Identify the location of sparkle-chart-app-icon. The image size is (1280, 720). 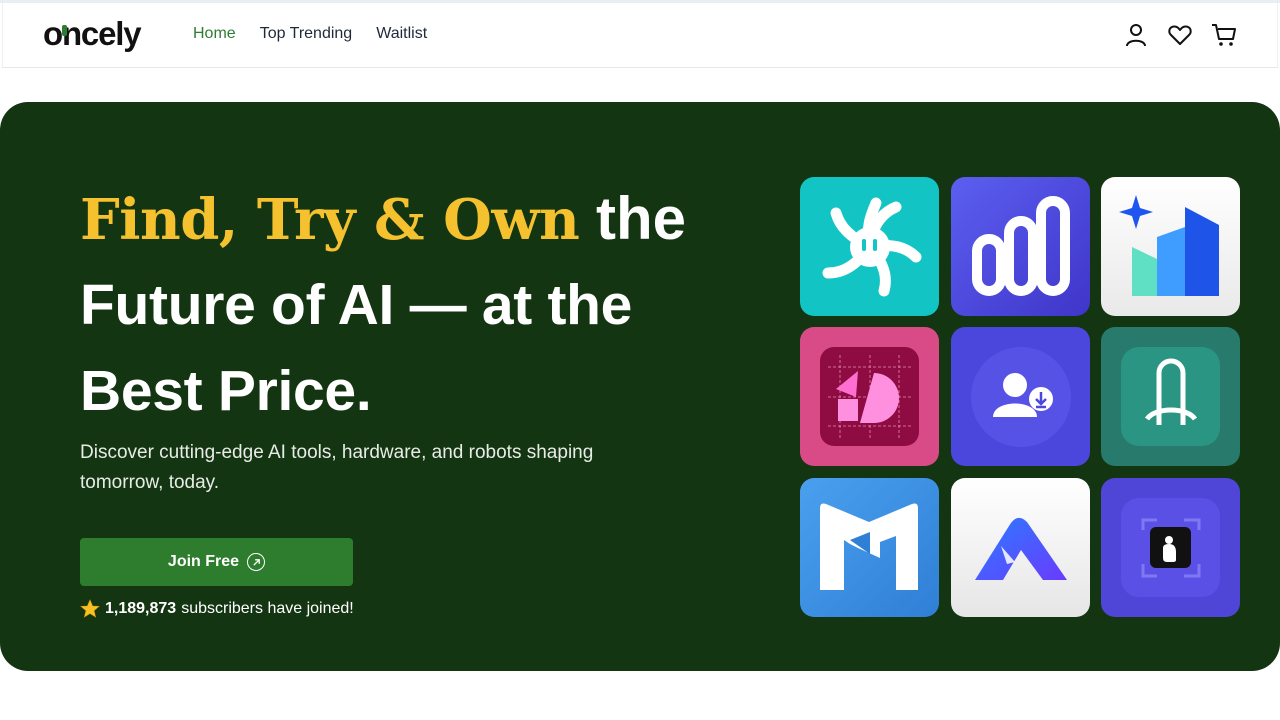
(1170, 246).